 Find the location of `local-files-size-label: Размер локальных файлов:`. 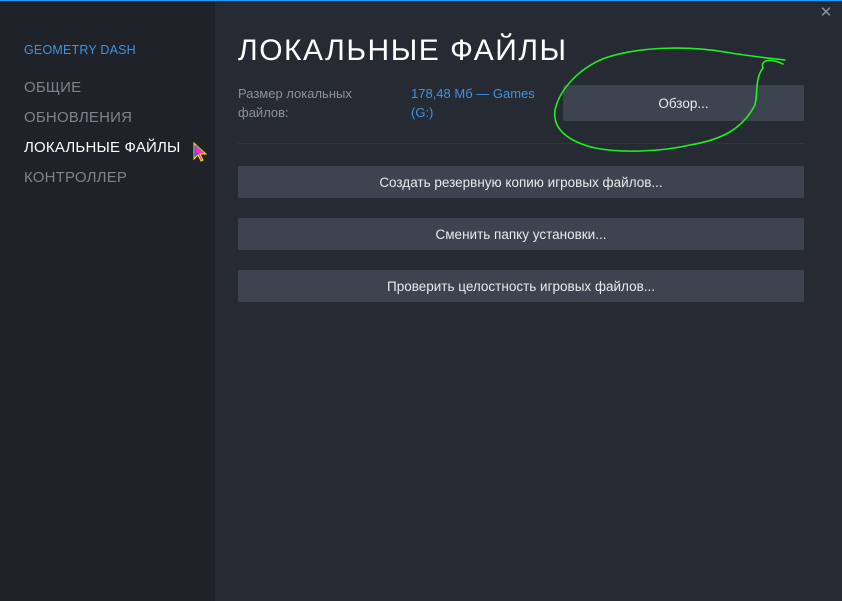

local-files-size-label: Размер локальных файлов: is located at coordinates (295, 103).